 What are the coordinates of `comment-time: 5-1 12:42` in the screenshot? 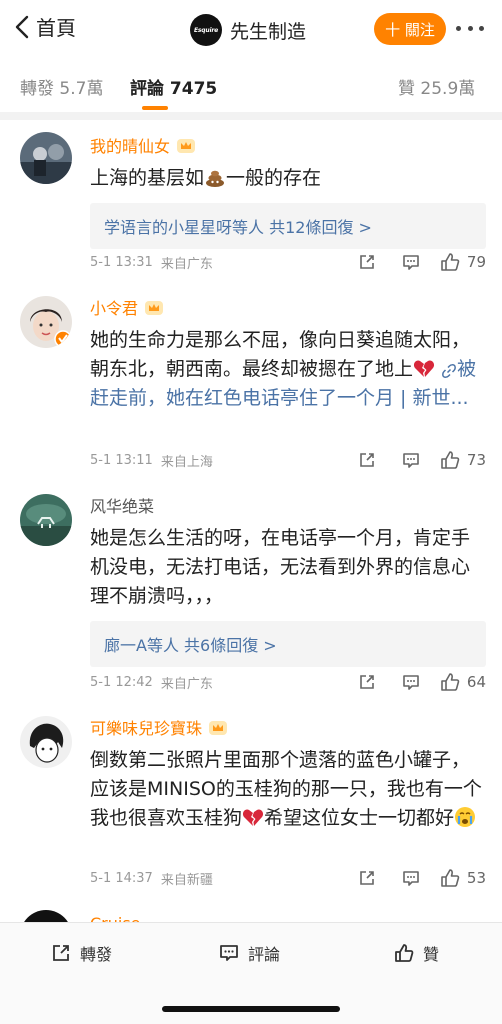 It's located at (121, 682).